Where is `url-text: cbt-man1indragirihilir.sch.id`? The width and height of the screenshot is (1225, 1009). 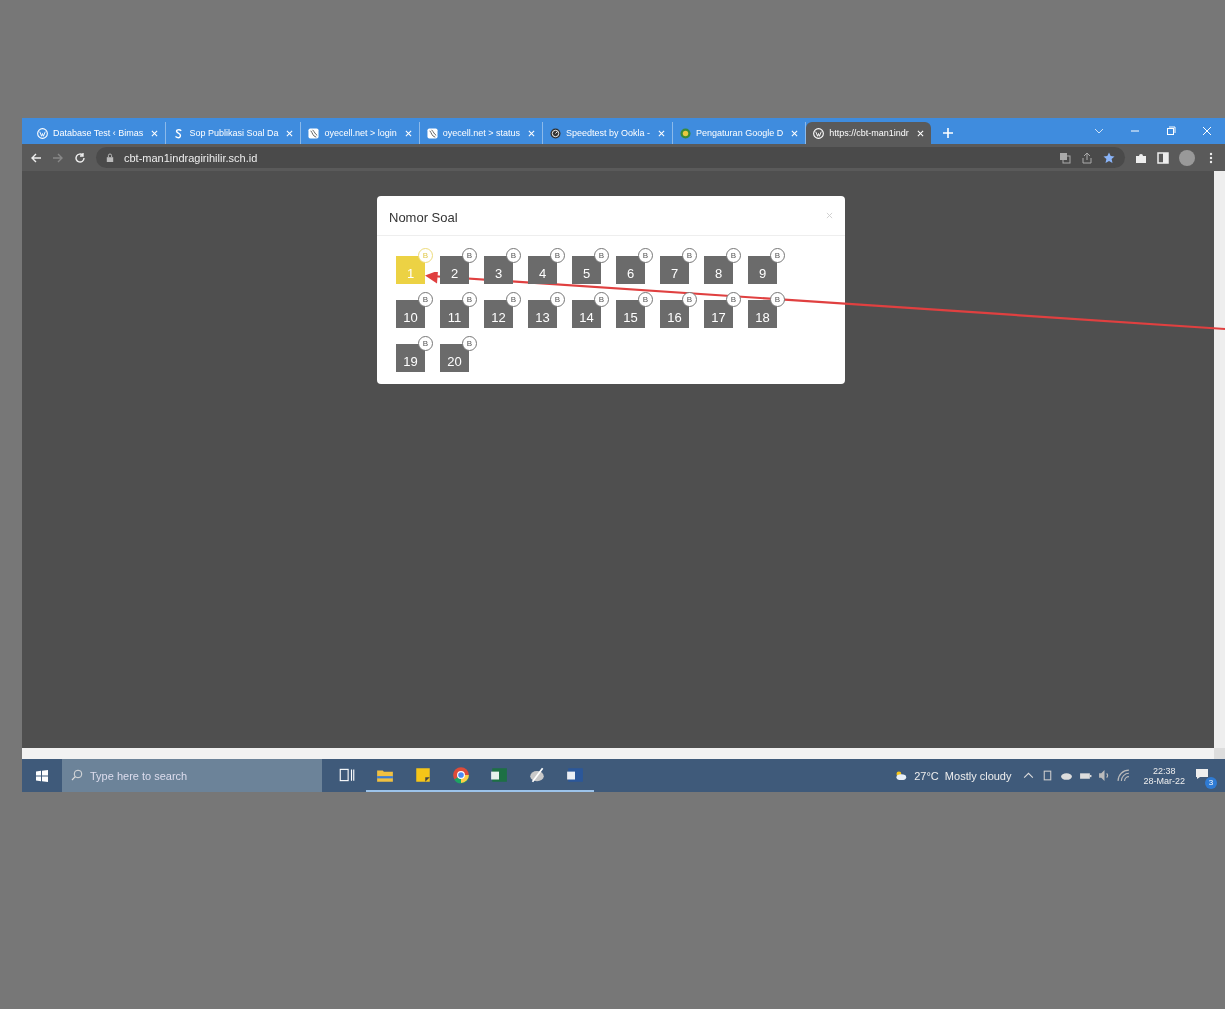
url-text: cbt-man1indragirihilir.sch.id is located at coordinates (191, 157).